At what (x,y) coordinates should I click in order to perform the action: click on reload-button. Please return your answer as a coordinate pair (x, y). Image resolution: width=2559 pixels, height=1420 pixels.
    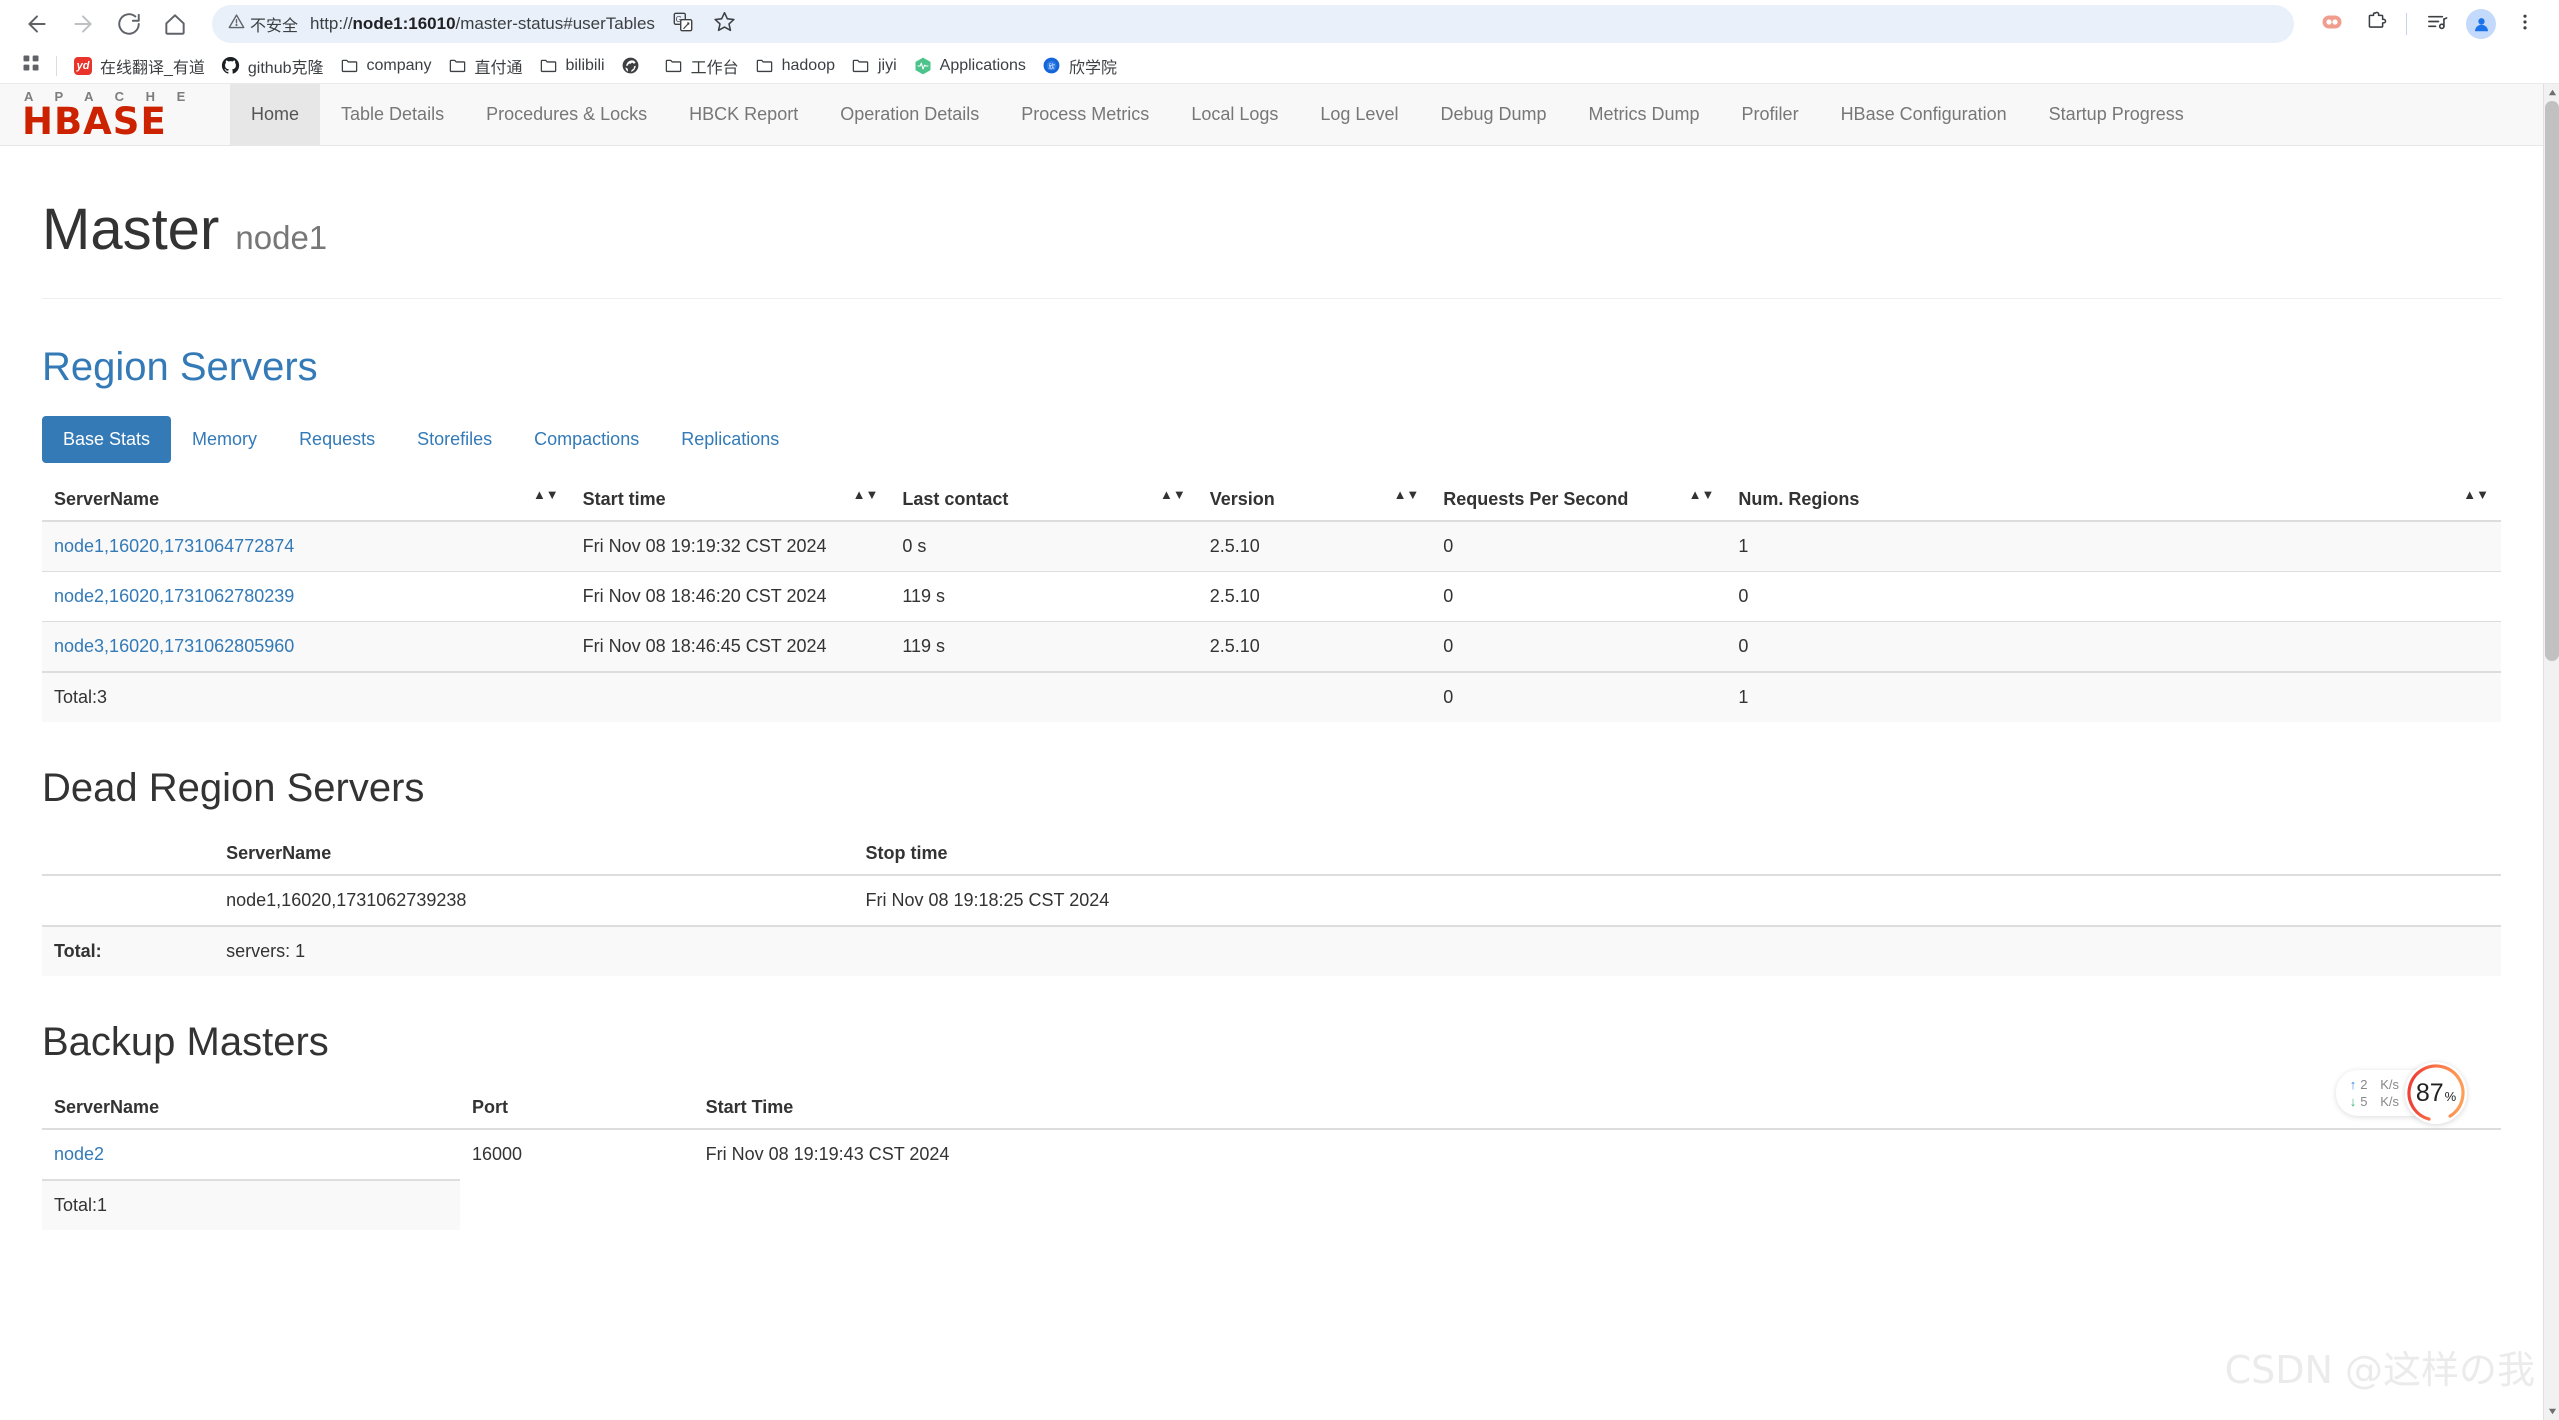
    Looking at the image, I should click on (129, 24).